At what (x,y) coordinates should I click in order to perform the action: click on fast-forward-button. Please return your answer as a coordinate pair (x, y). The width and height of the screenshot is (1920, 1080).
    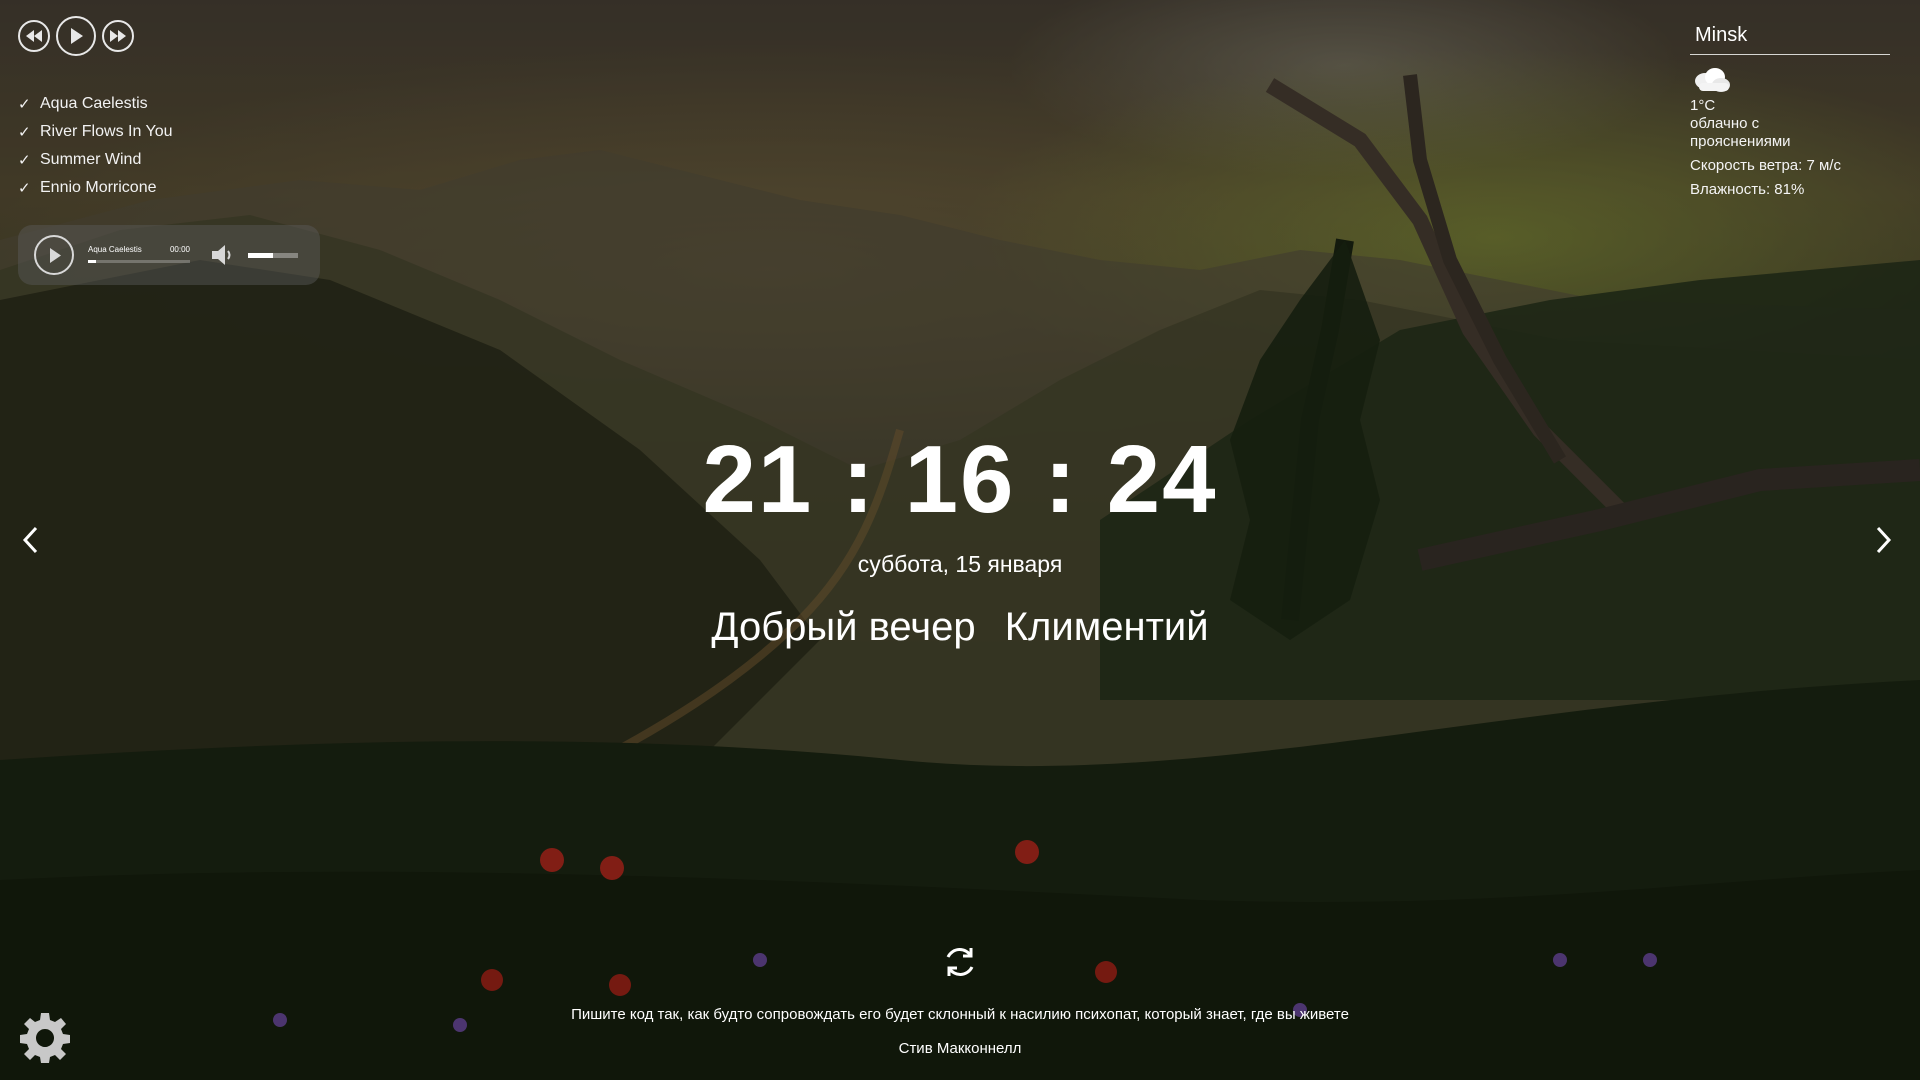
    Looking at the image, I should click on (118, 36).